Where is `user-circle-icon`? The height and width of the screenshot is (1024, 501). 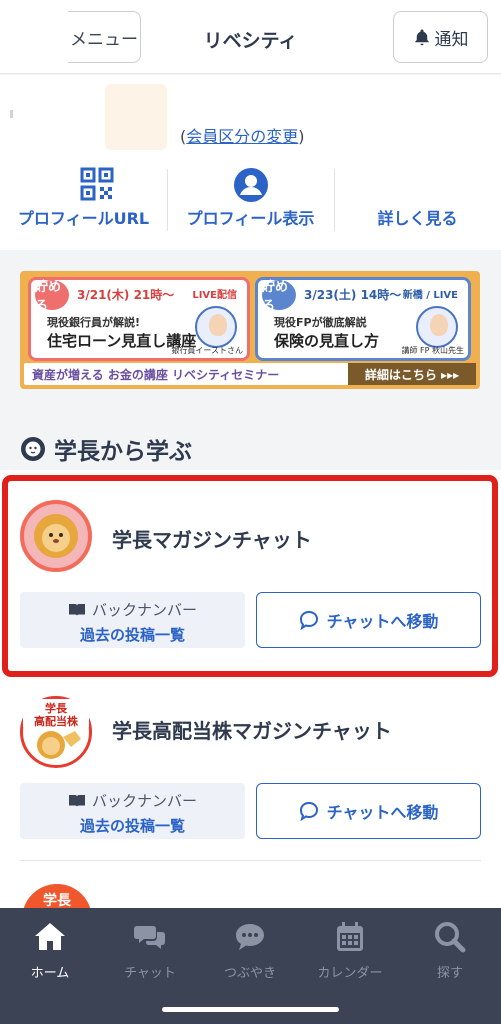 user-circle-icon is located at coordinates (250, 185).